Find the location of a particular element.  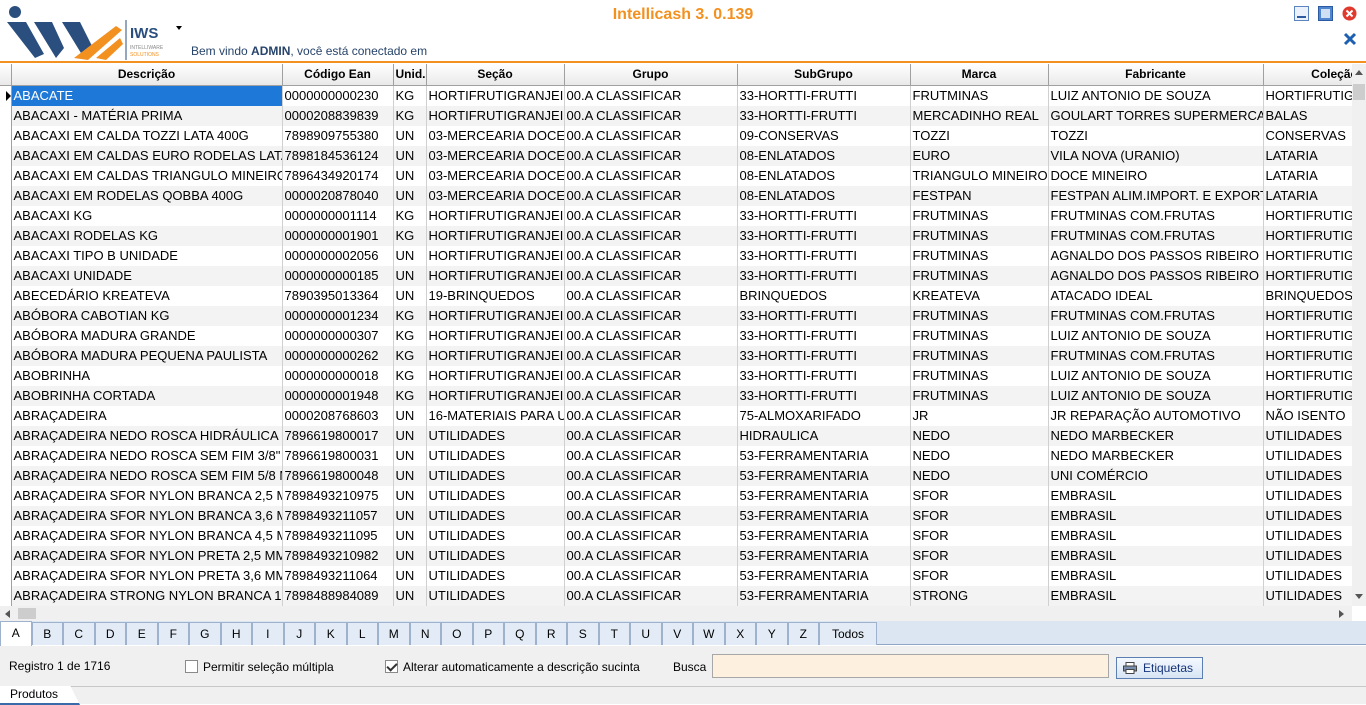

etiquetas-button: Etiquetas is located at coordinates (1159, 668).